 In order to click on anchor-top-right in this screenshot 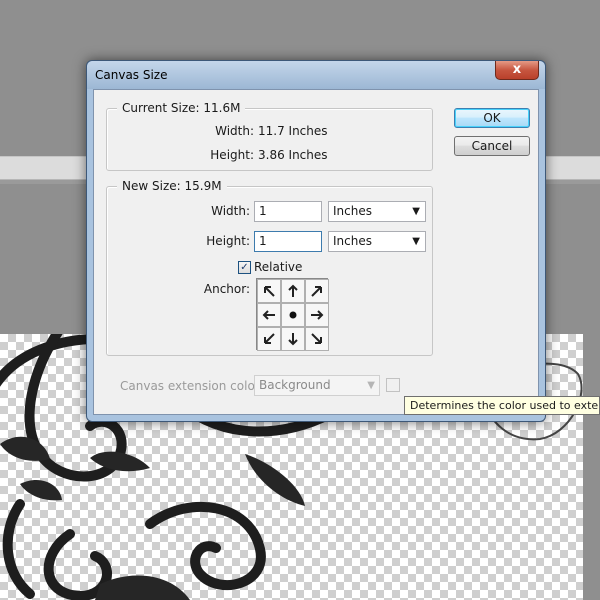, I will do `click(317, 291)`.